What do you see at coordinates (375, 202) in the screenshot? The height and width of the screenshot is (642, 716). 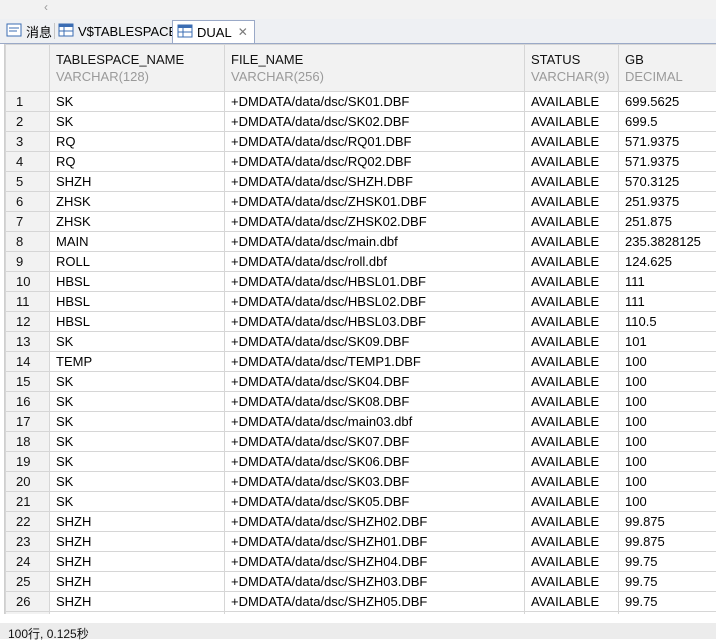 I see `cell-file-name: +DMDATA/data/dsc/ZHSK01.DBF` at bounding box center [375, 202].